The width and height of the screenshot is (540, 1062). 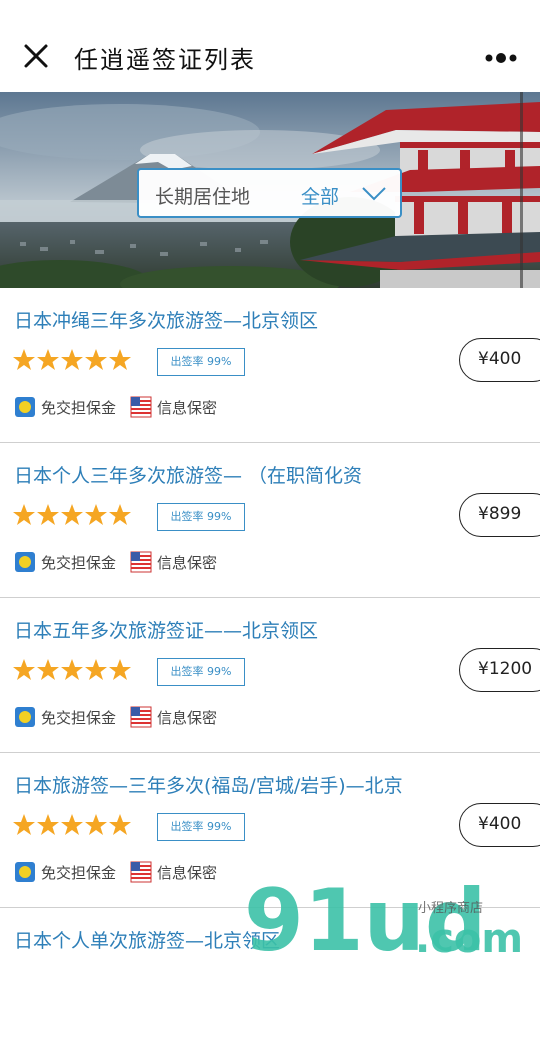 I want to click on close-icon, so click(x=36, y=56).